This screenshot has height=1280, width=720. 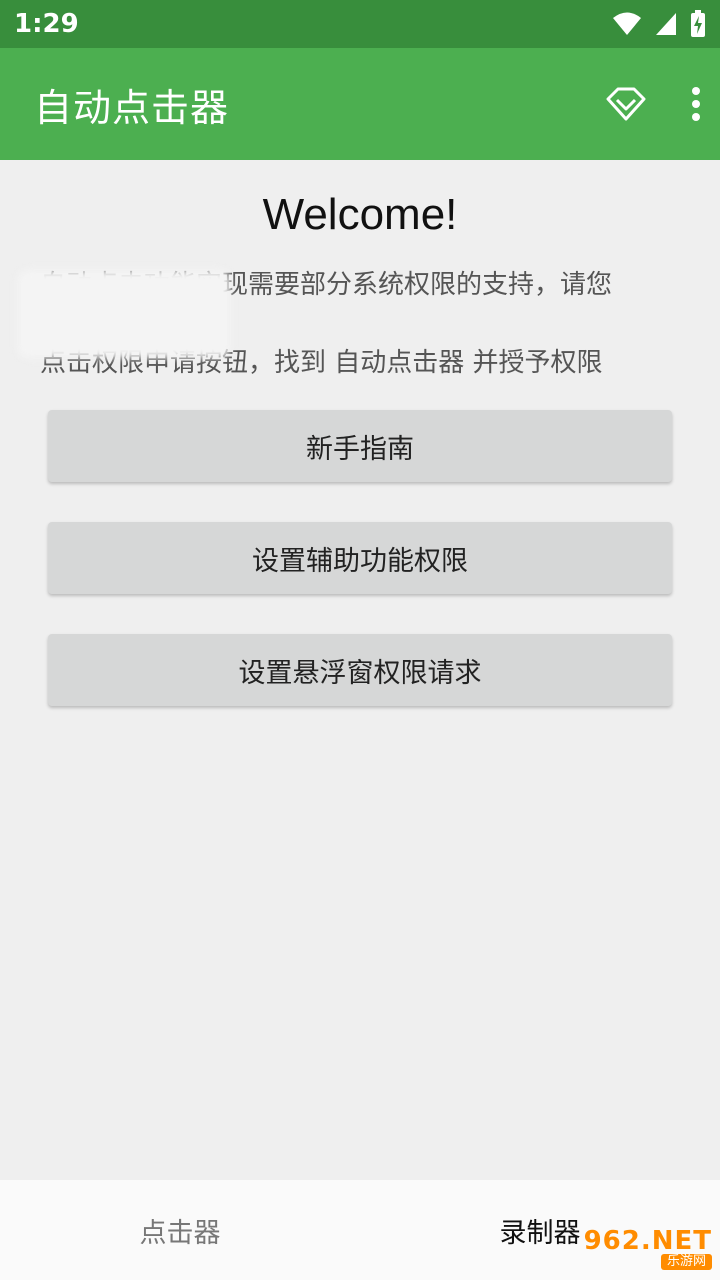 I want to click on diamond-icon, so click(x=626, y=104).